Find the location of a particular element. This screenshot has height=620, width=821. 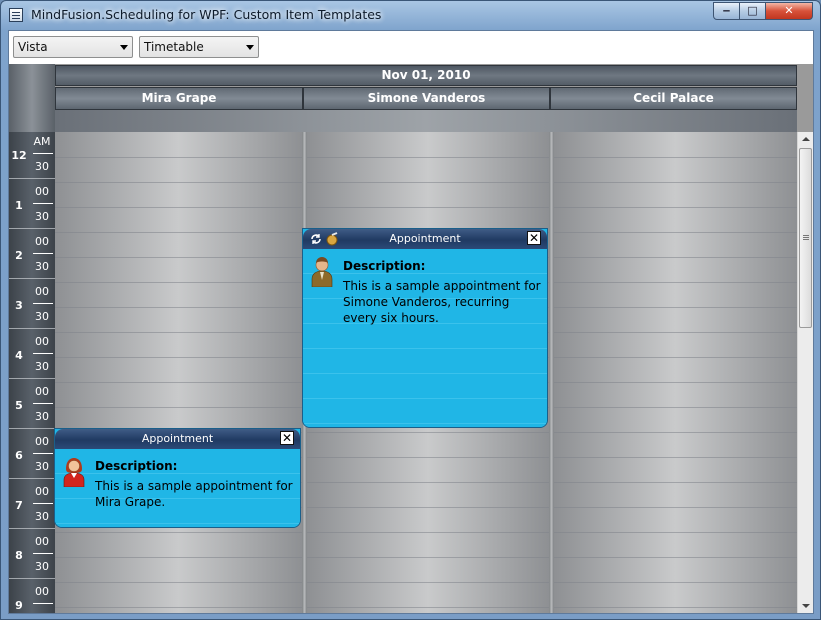

hour-label: 6 is located at coordinates (19, 455).